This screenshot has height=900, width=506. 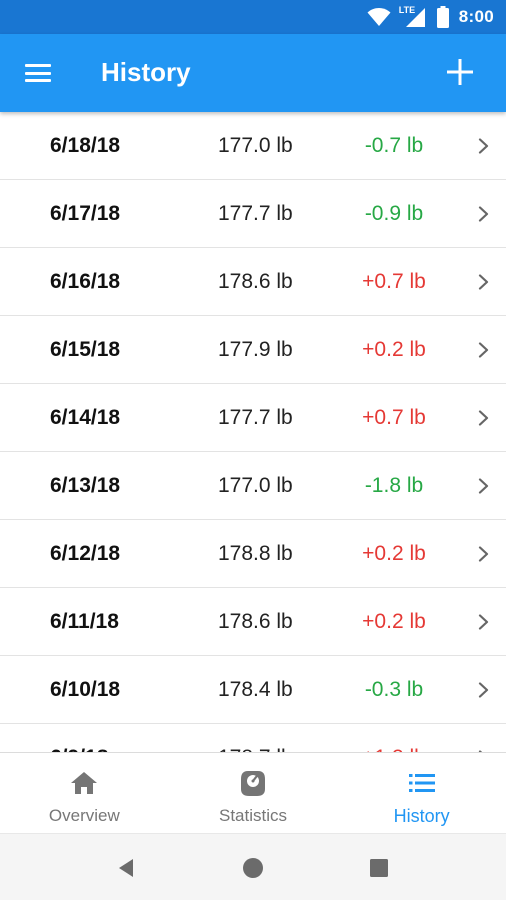 I want to click on history-row: 6/11/18 178.6 lb +0.2 lb, so click(x=253, y=622).